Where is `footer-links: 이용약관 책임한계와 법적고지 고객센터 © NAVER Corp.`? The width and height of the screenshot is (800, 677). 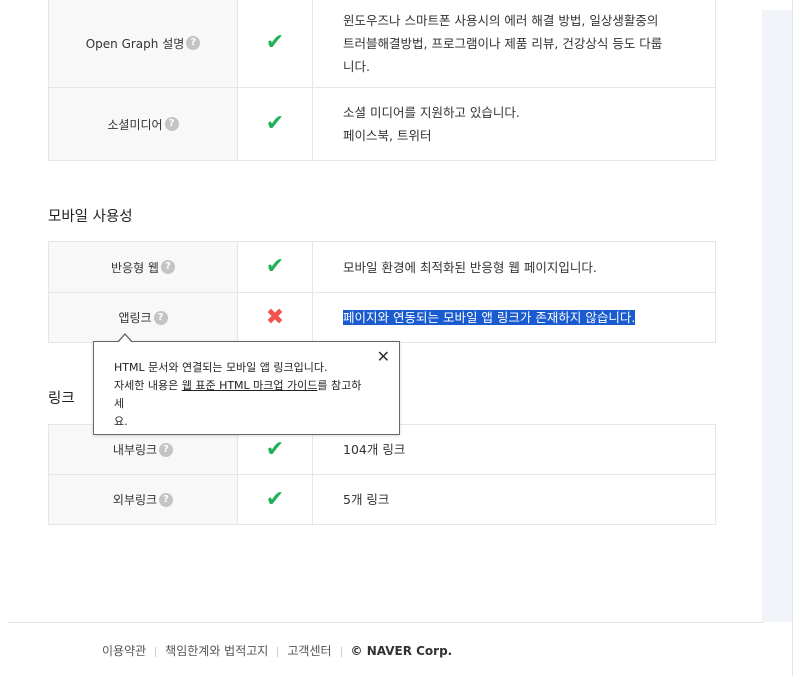
footer-links: 이용약관 책임한계와 법적고지 고객센터 © NAVER Corp. is located at coordinates (277, 650).